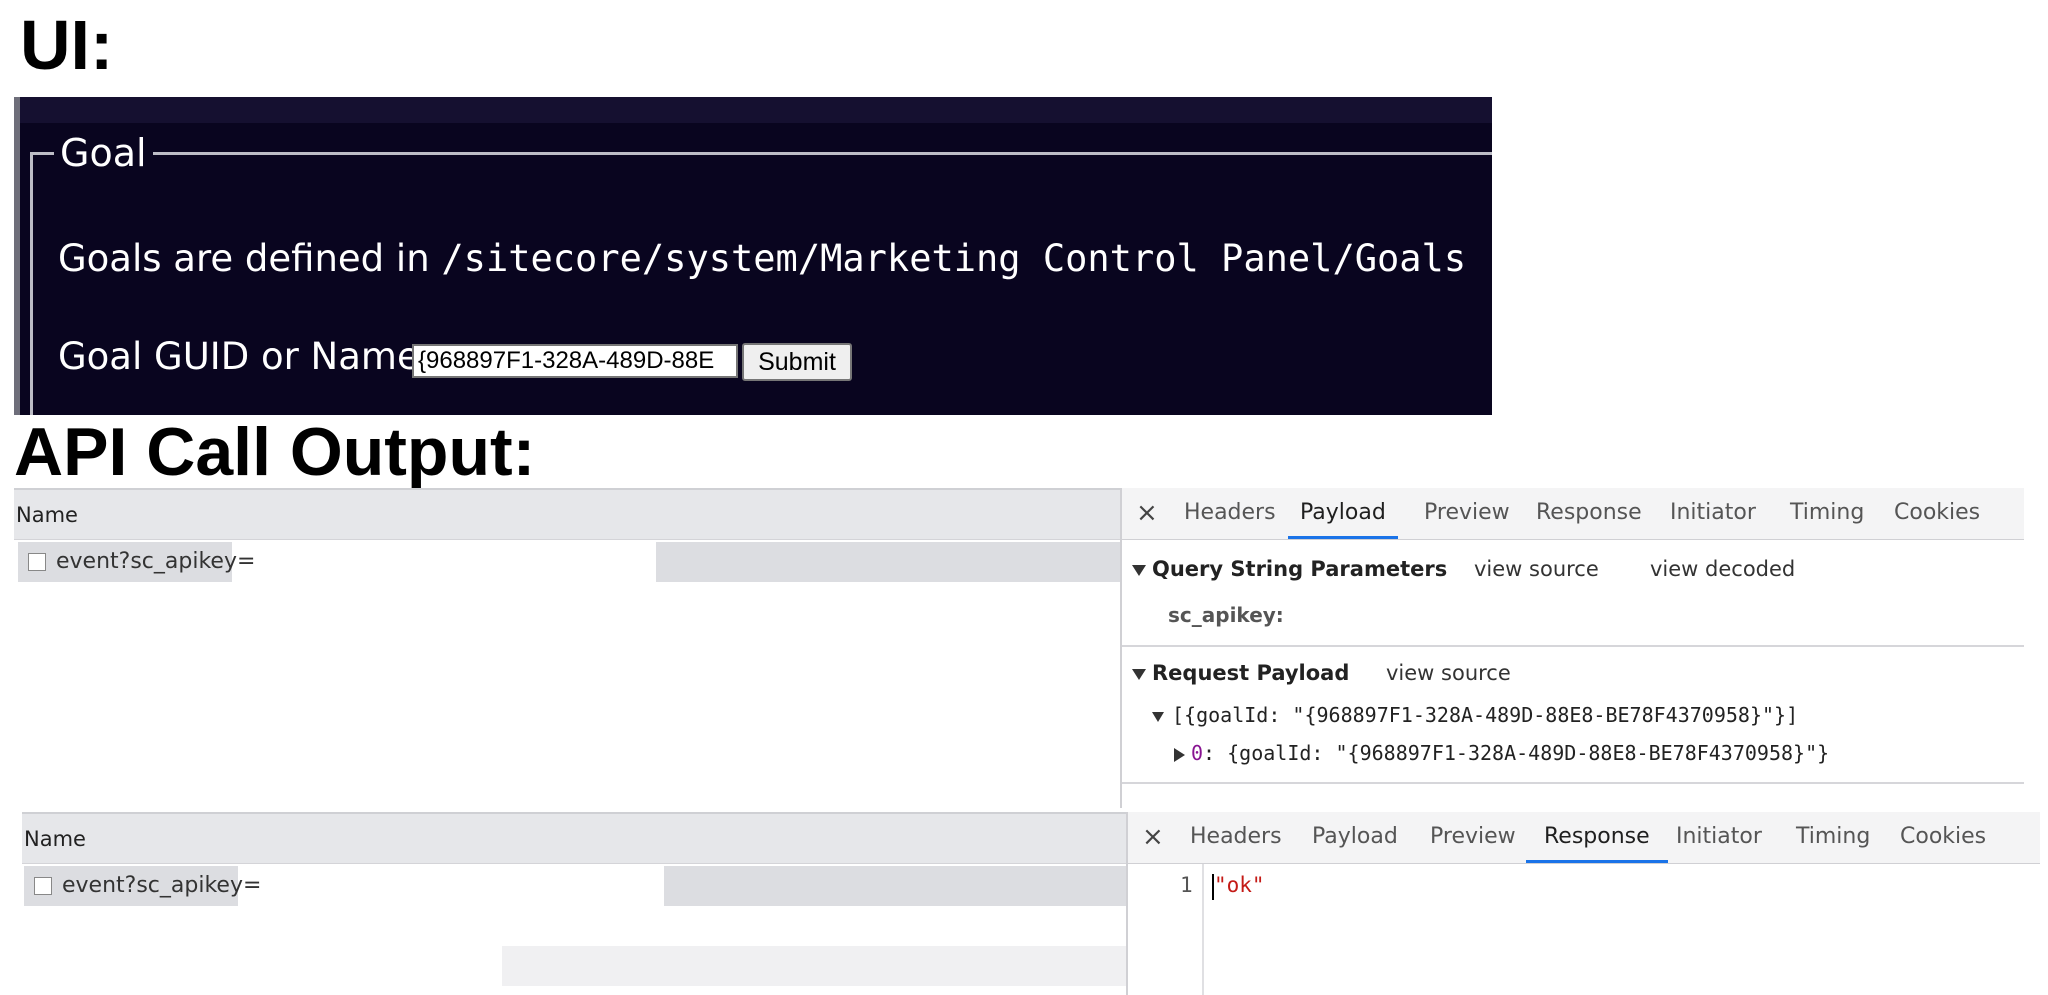  What do you see at coordinates (1203, 929) in the screenshot?
I see `gutter-divider` at bounding box center [1203, 929].